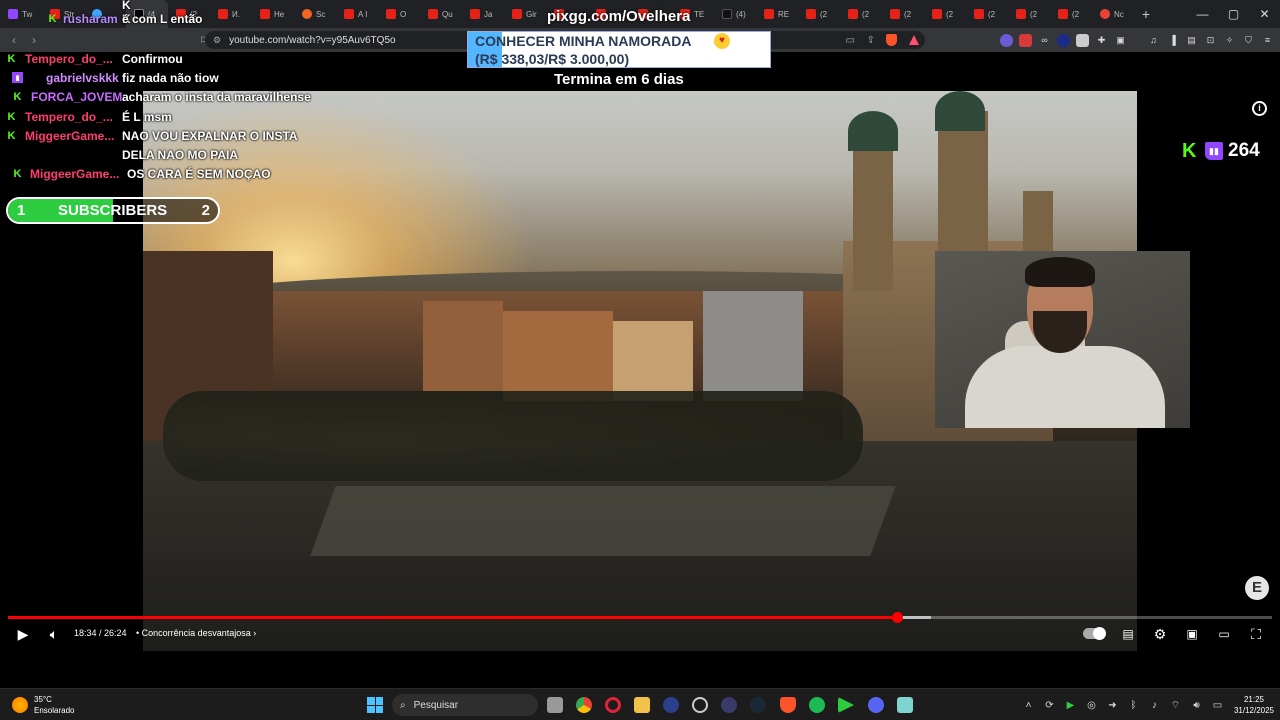 This screenshot has width=1280, height=720. Describe the element at coordinates (914, 40) in the screenshot. I see `brave-rewards-icon` at that location.